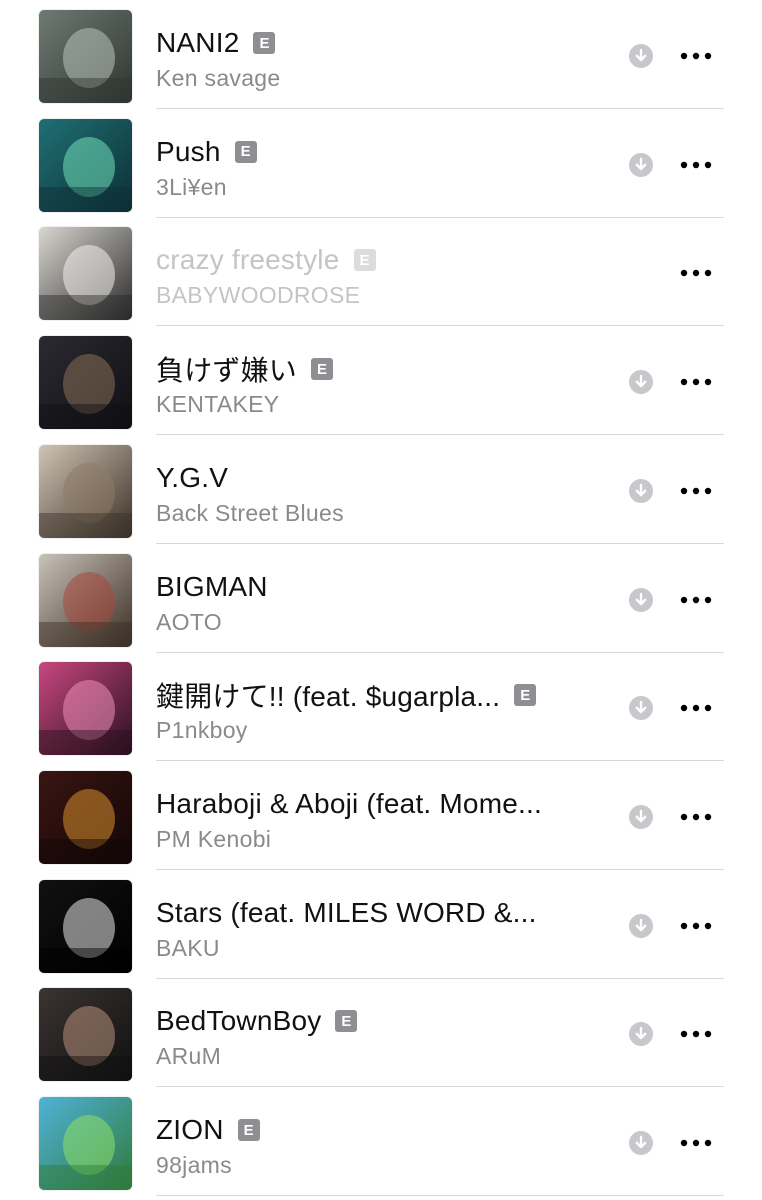  Describe the element at coordinates (212, 586) in the screenshot. I see `track-title: BIGMAN` at that location.